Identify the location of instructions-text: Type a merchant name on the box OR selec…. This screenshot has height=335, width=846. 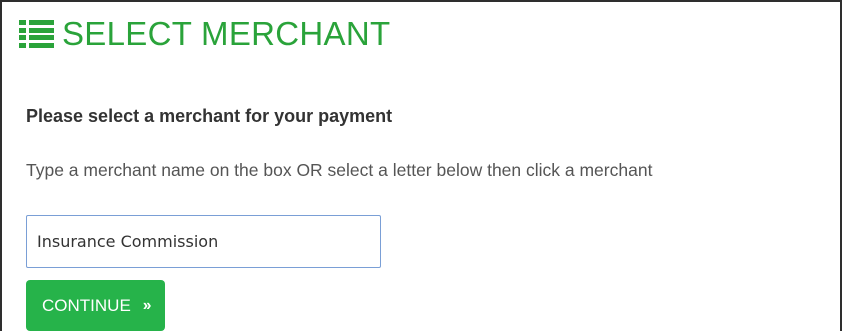
(339, 170).